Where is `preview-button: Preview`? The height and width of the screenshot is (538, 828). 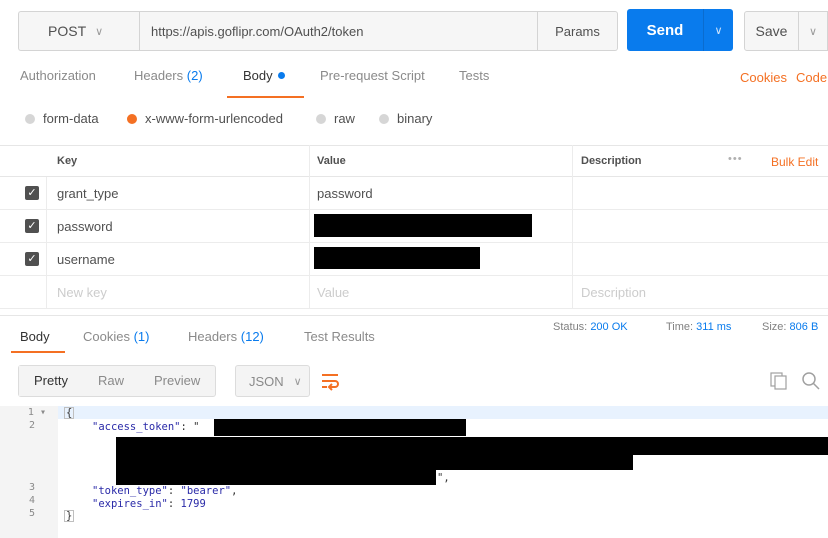 preview-button: Preview is located at coordinates (177, 381).